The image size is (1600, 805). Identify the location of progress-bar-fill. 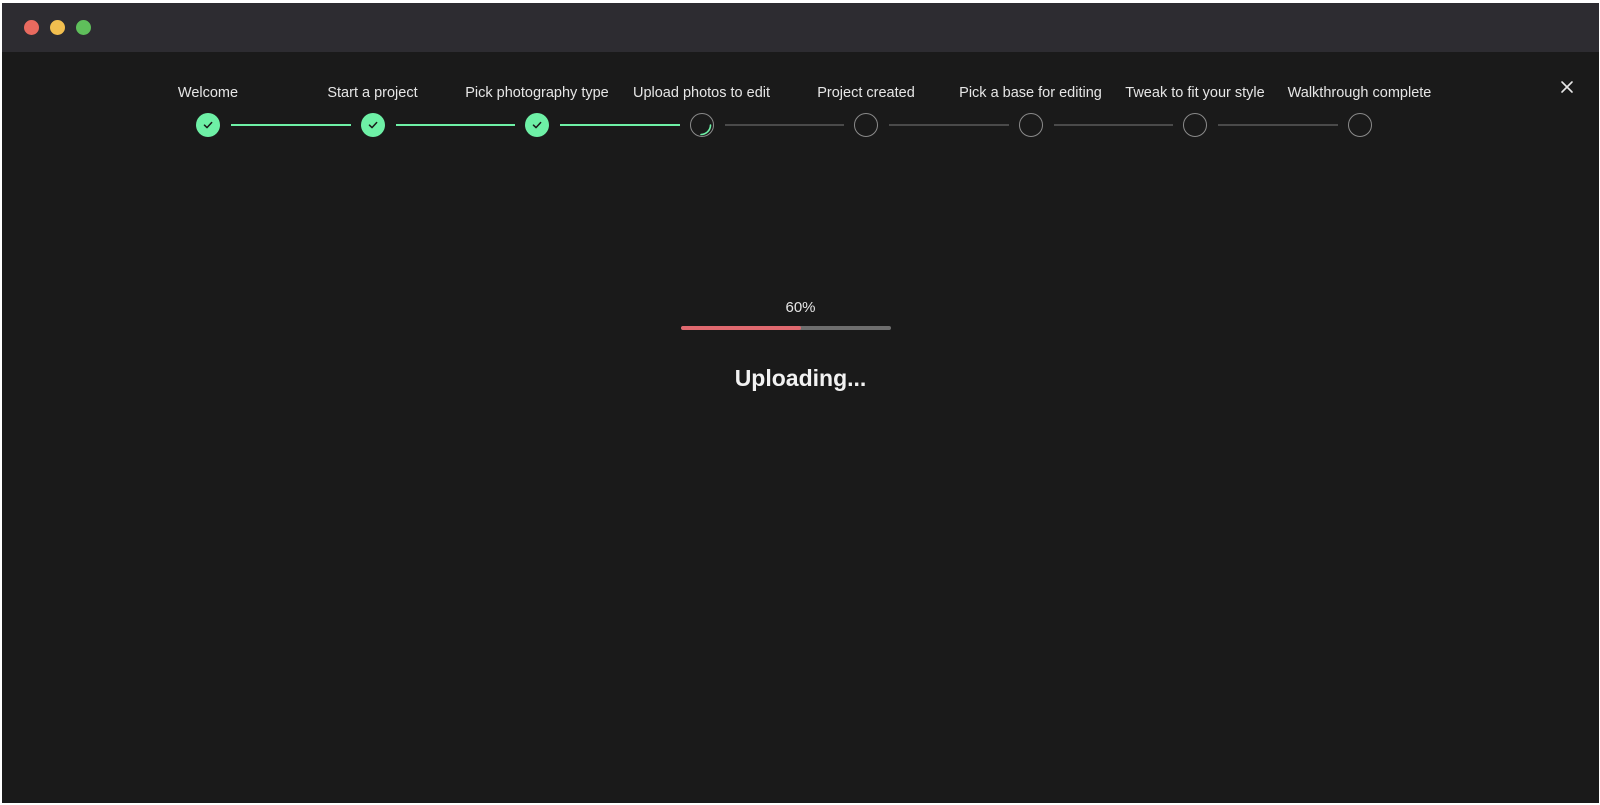
(741, 328).